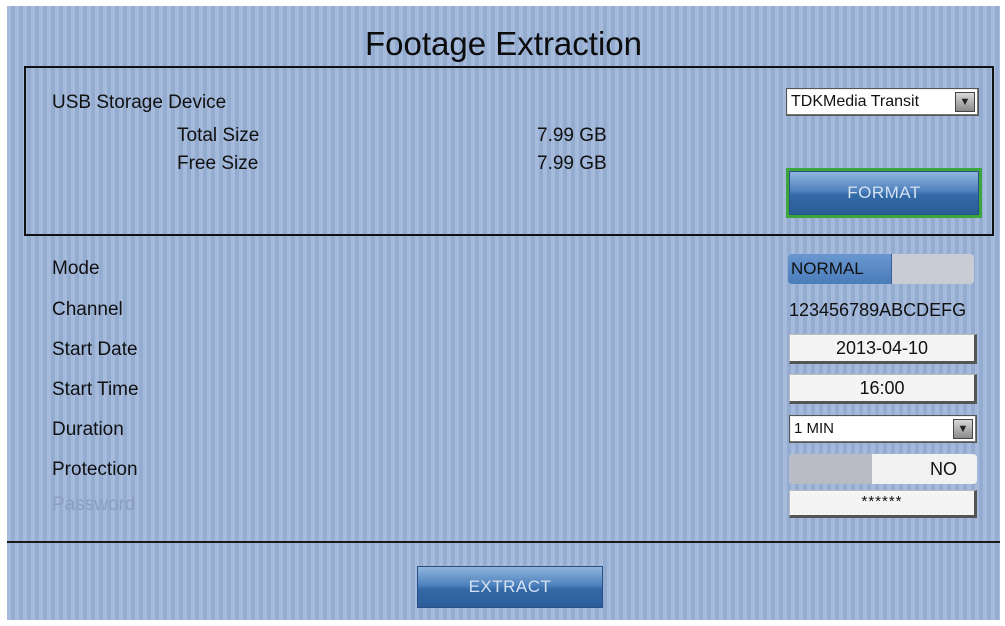  I want to click on password-label: Password, so click(94, 504).